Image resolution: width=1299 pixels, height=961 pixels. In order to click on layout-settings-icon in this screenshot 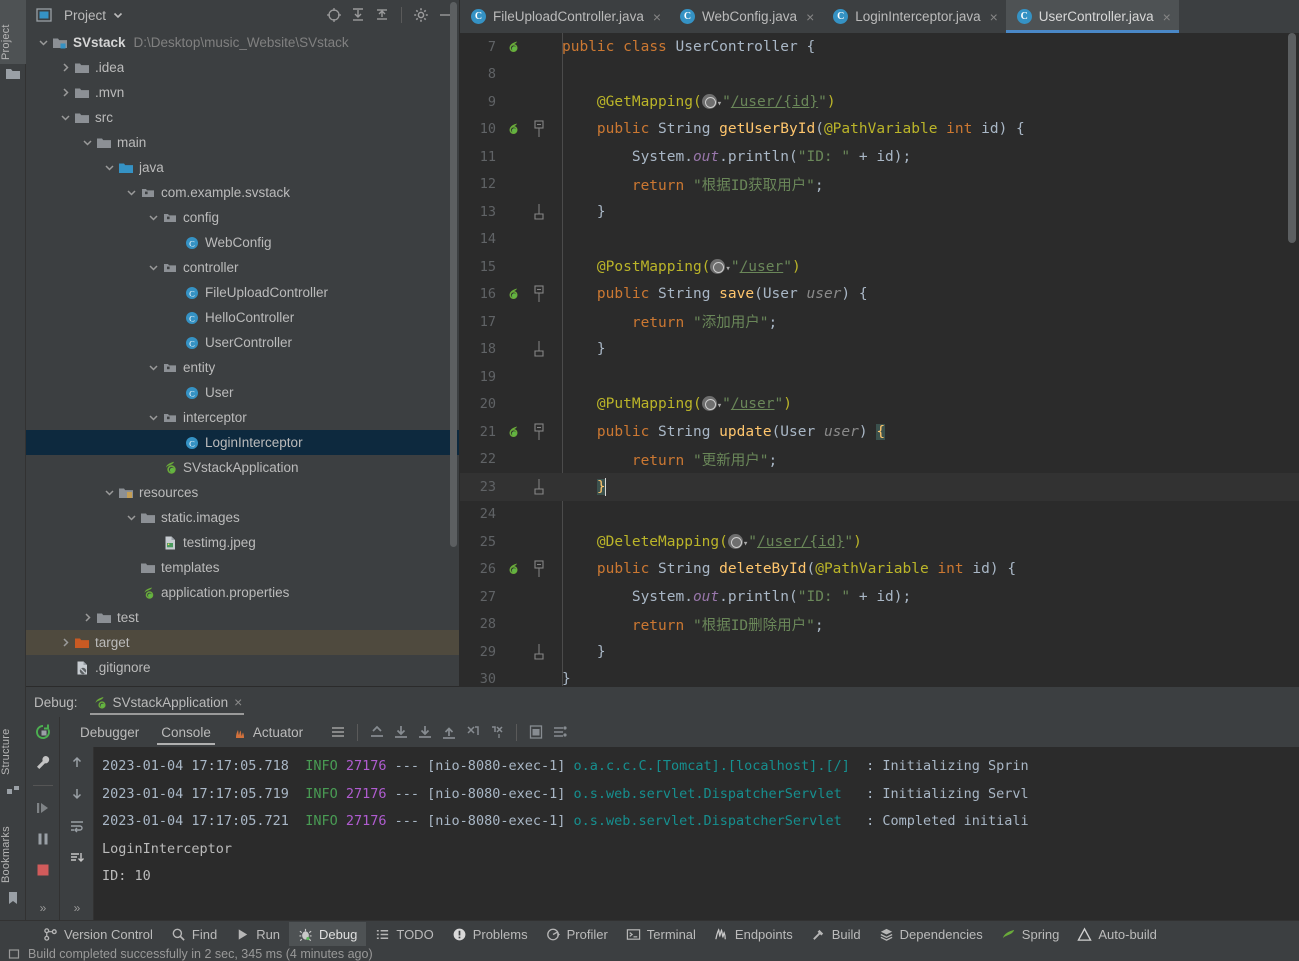, I will do `click(338, 732)`.